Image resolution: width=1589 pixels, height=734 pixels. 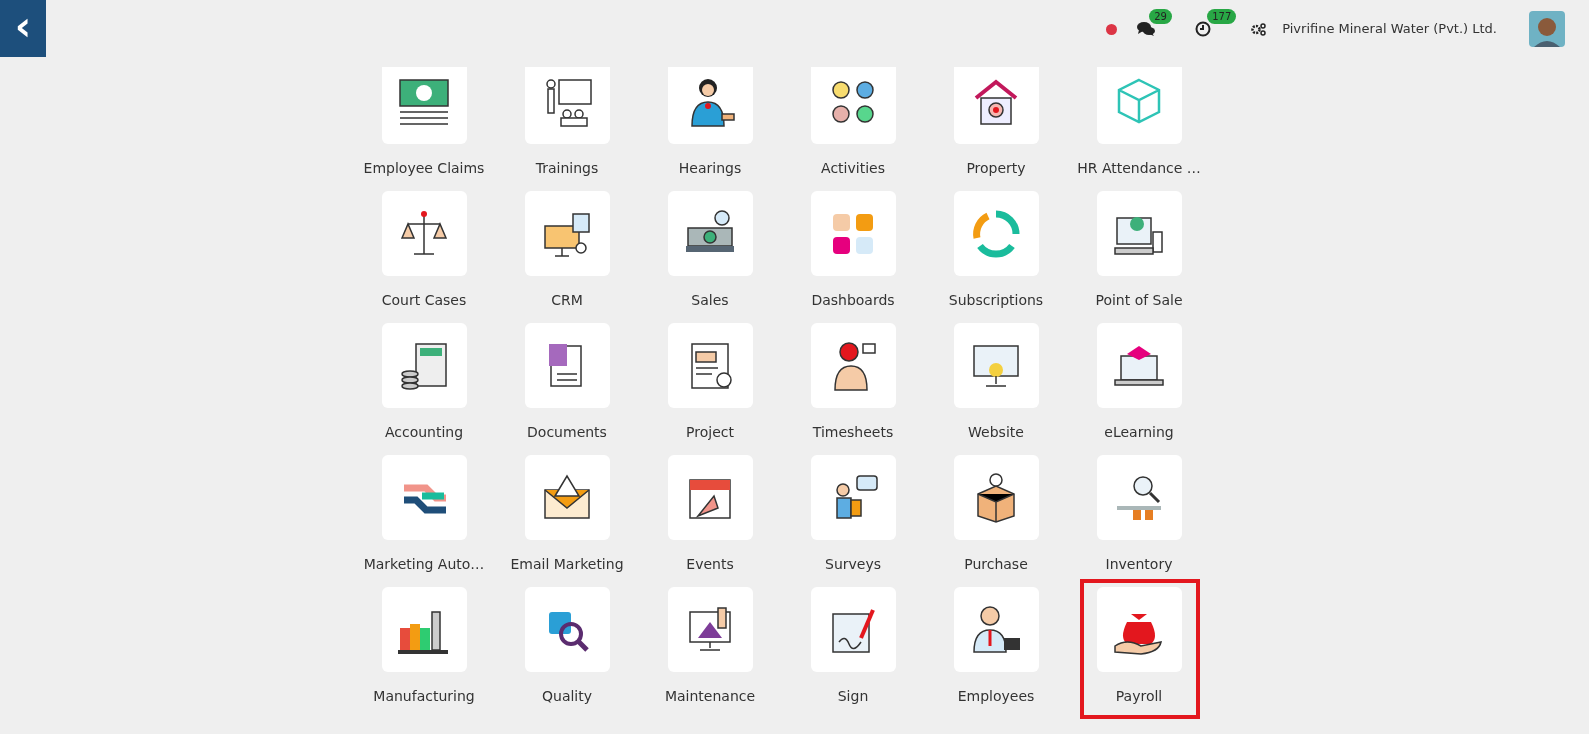 What do you see at coordinates (710, 168) in the screenshot?
I see `app-label: Hearings` at bounding box center [710, 168].